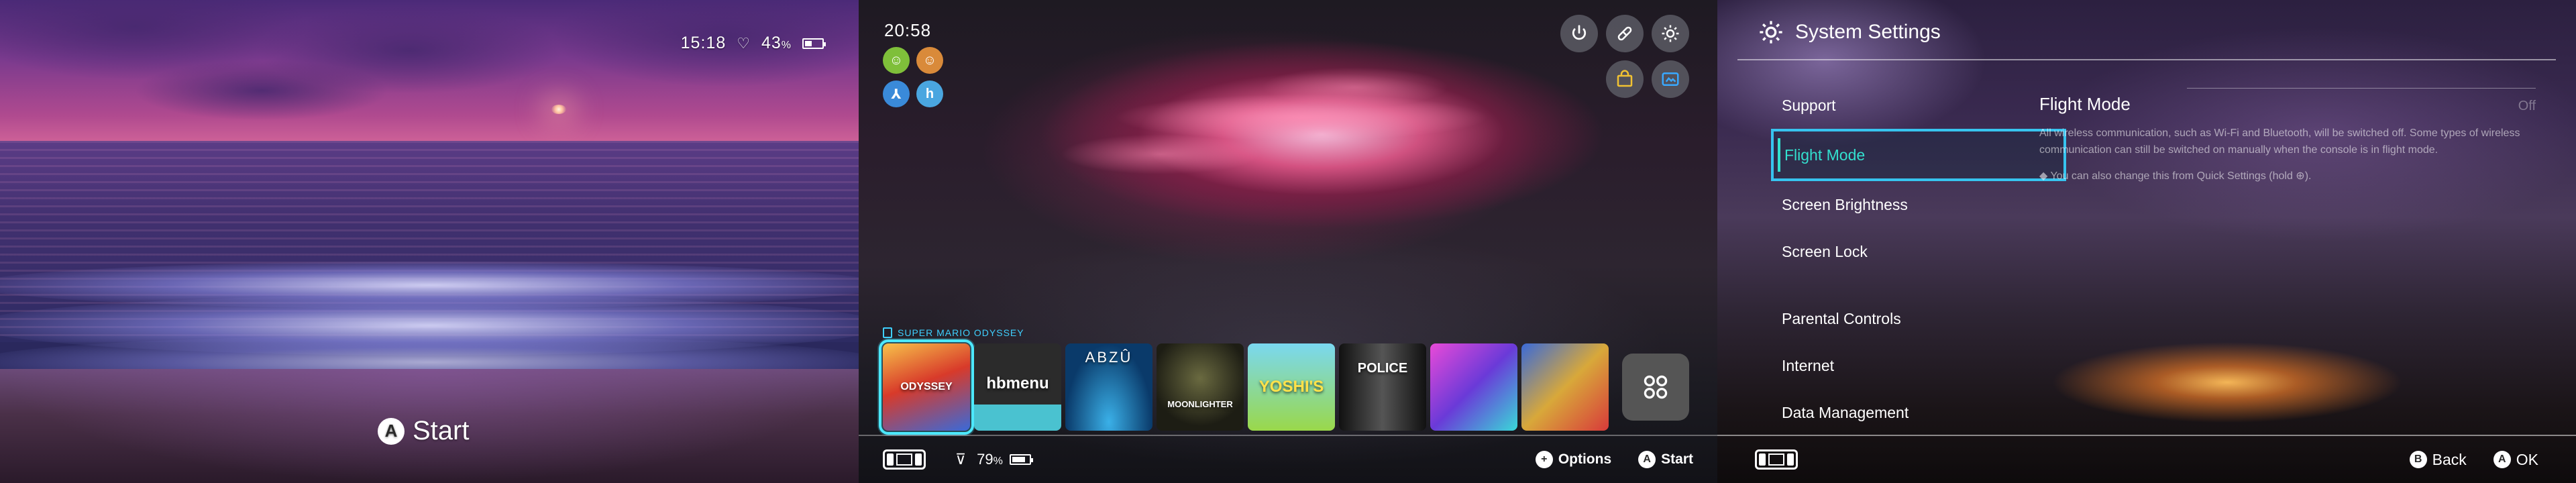 This screenshot has height=483, width=2576. What do you see at coordinates (2418, 459) in the screenshot?
I see `b-button-icon: B` at bounding box center [2418, 459].